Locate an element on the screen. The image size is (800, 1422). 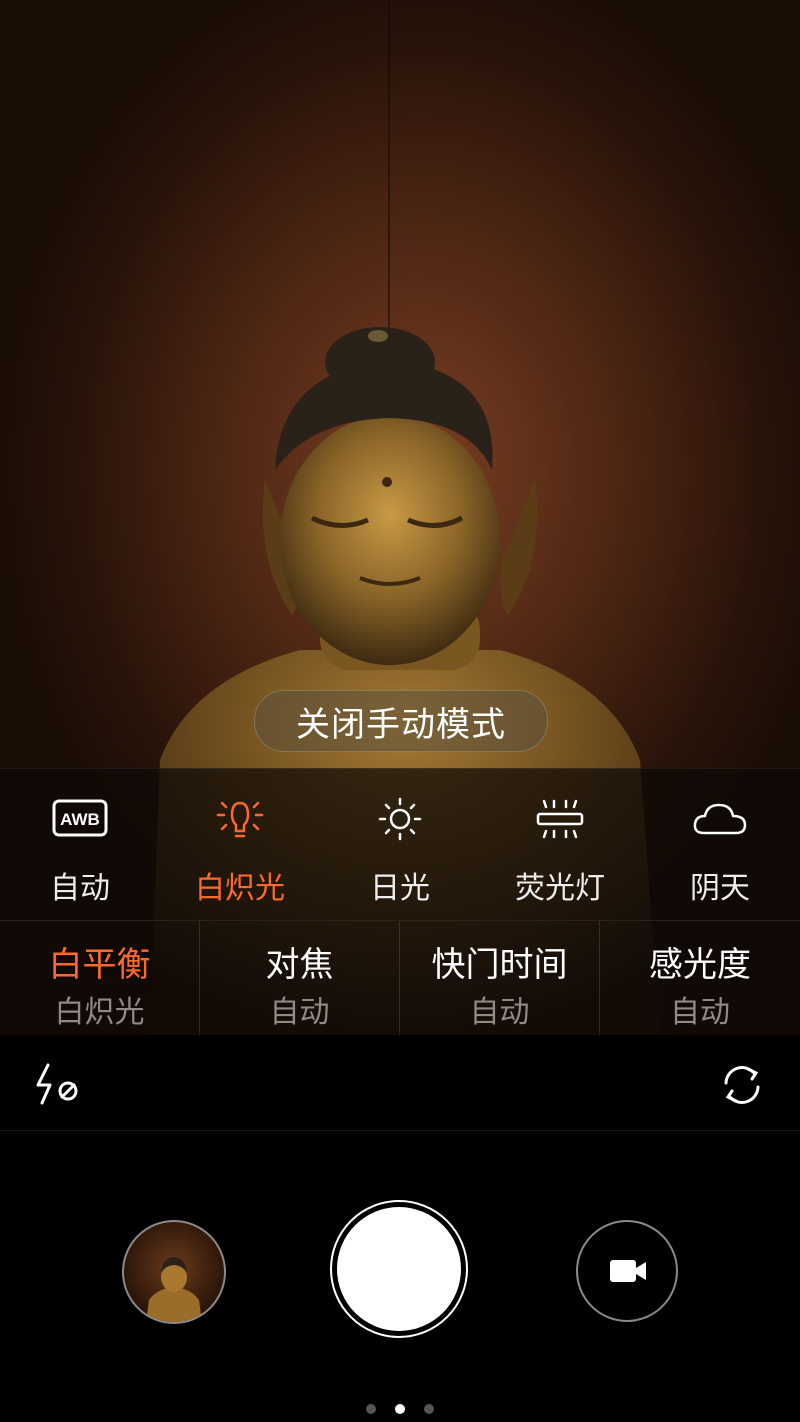
sun-icon is located at coordinates (400, 819).